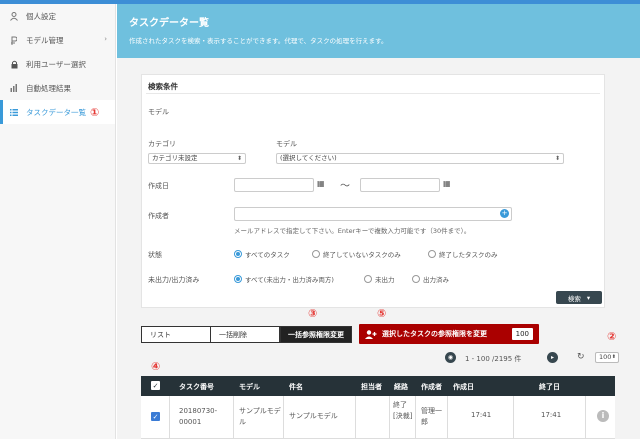 This screenshot has width=640, height=439. What do you see at coordinates (308, 158) in the screenshot?
I see `model-select-value: (選択してください)` at bounding box center [308, 158].